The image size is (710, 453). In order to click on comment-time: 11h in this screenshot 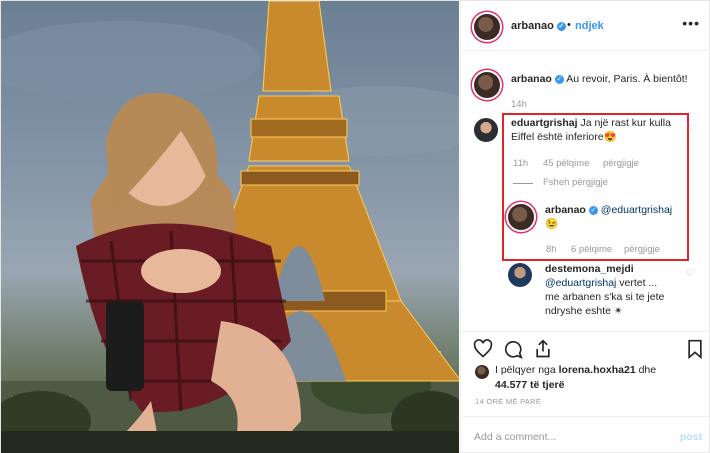, I will do `click(521, 163)`.